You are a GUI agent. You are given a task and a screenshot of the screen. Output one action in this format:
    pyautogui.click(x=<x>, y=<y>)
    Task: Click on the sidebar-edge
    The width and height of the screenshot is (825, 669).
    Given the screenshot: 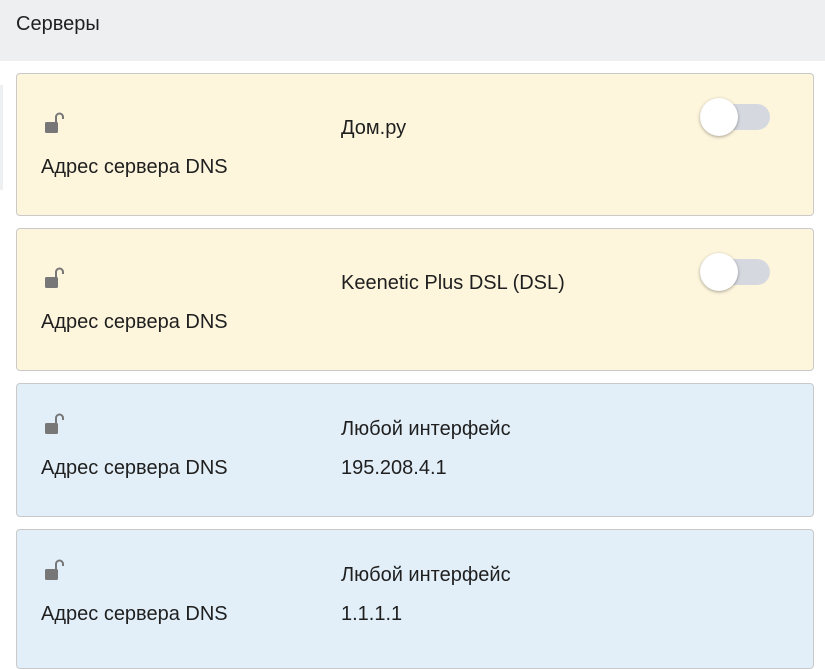 What is the action you would take?
    pyautogui.click(x=1, y=137)
    